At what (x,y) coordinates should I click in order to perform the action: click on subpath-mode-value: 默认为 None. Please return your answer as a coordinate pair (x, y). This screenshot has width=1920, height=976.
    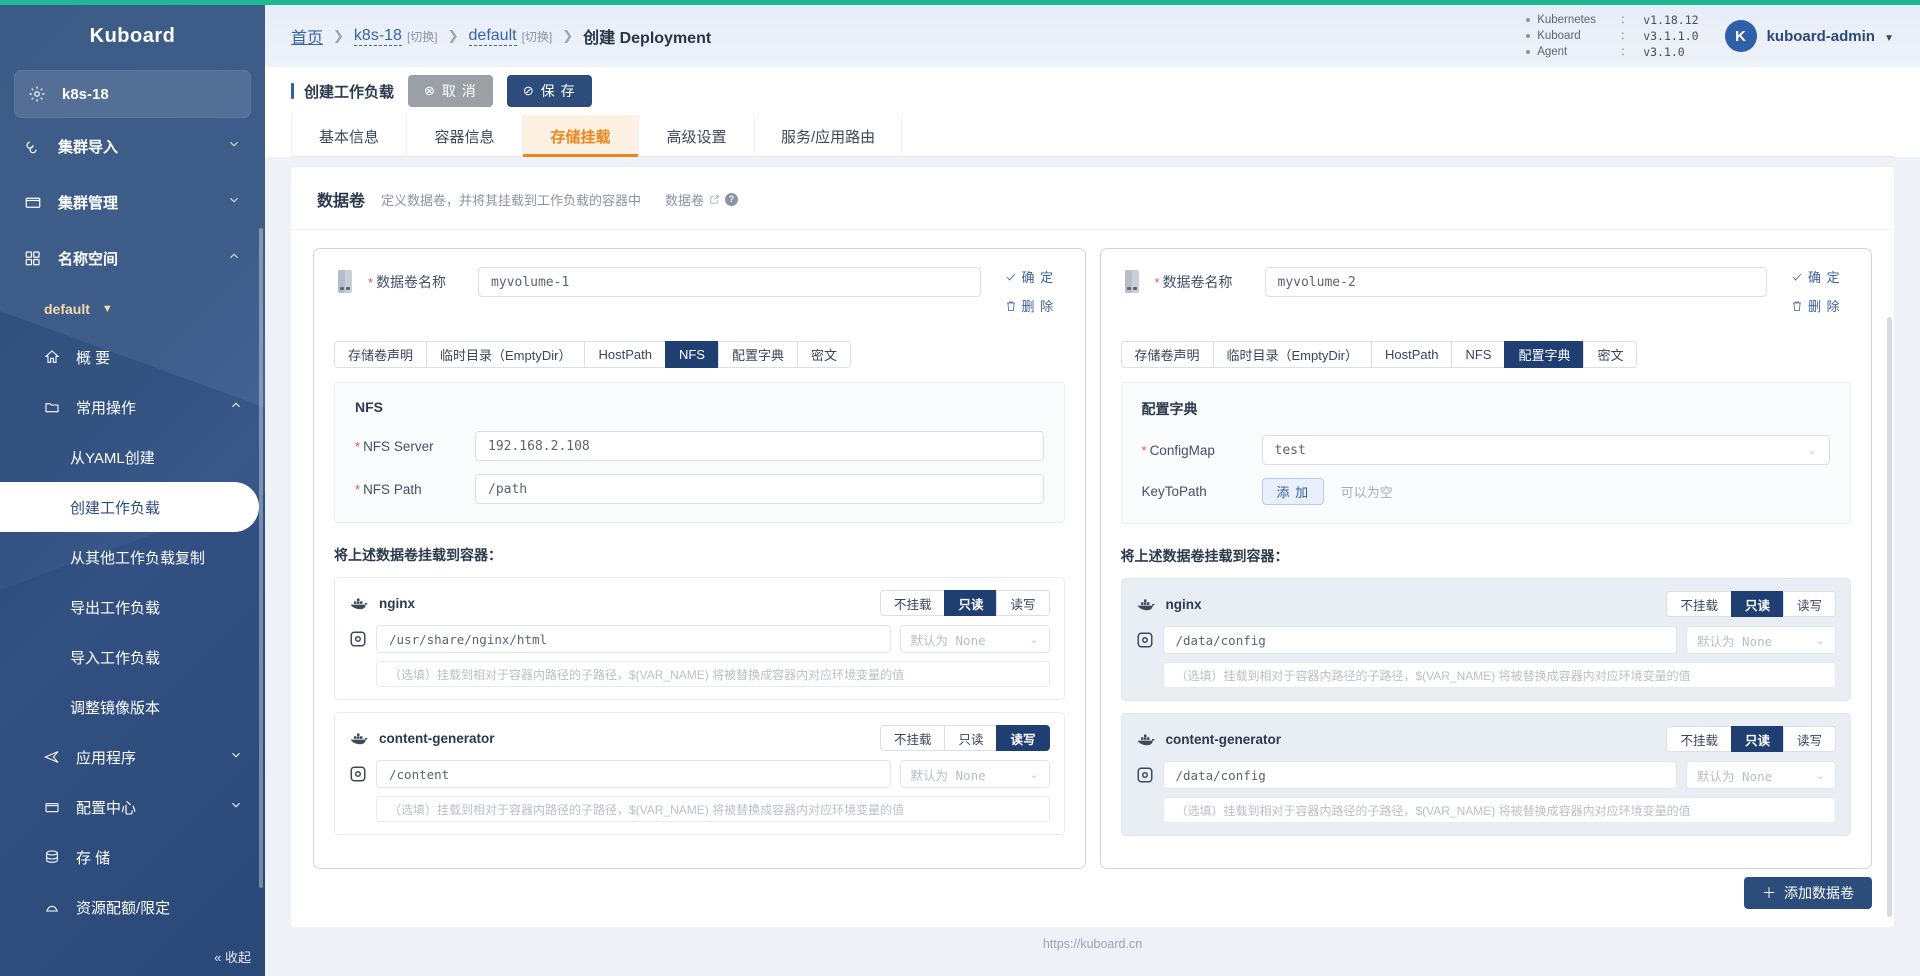
    Looking at the image, I should click on (1735, 776).